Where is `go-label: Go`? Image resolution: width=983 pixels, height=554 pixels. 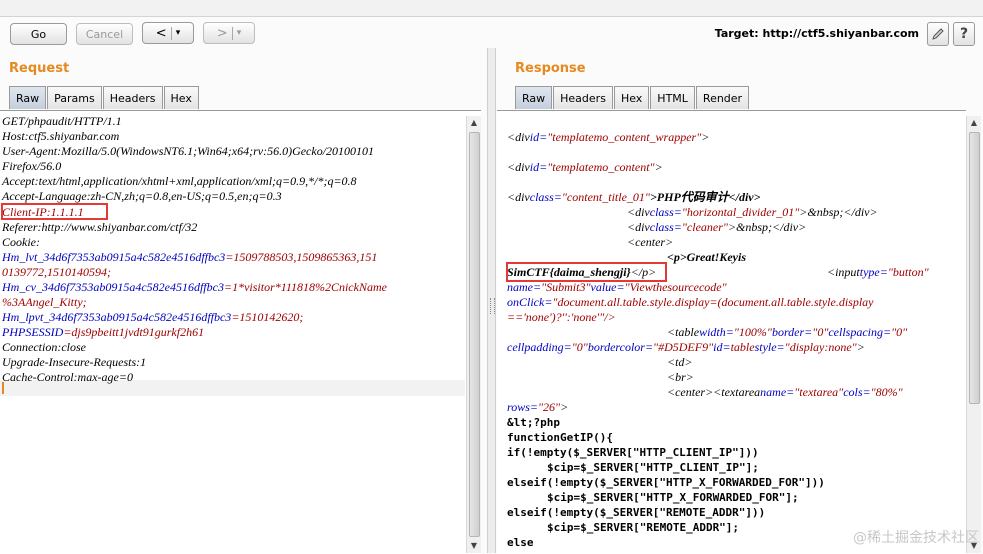
go-label: Go is located at coordinates (38, 34).